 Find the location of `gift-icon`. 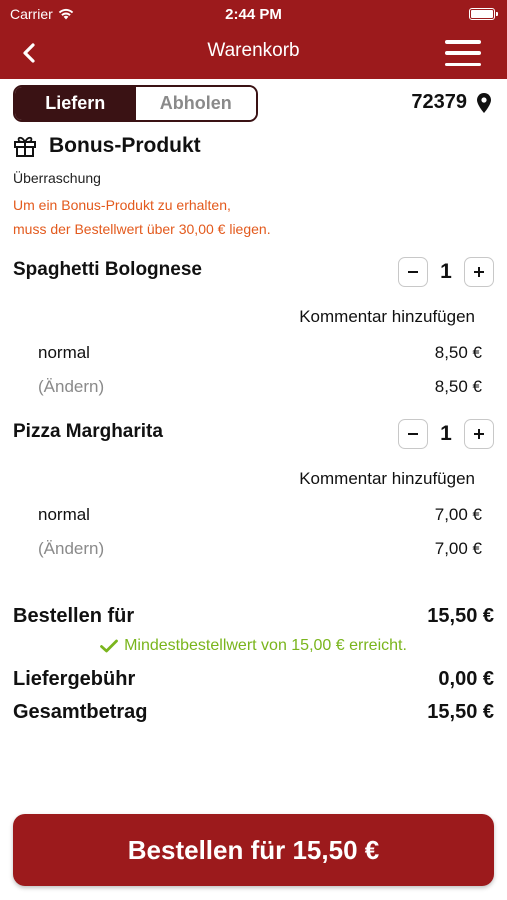

gift-icon is located at coordinates (25, 146).